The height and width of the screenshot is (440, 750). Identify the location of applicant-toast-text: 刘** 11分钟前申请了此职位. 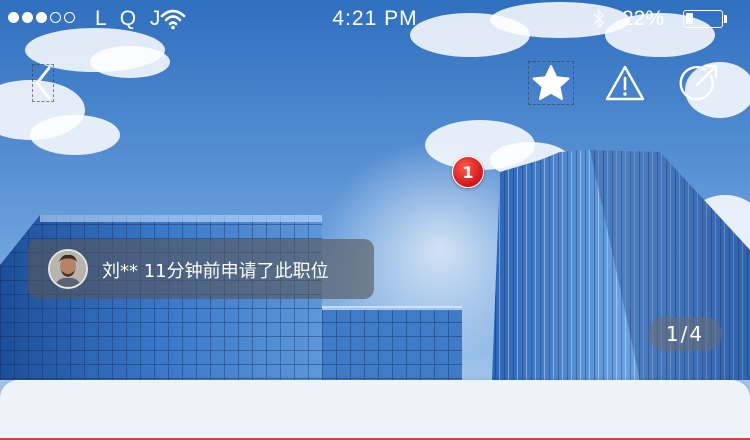
(215, 271).